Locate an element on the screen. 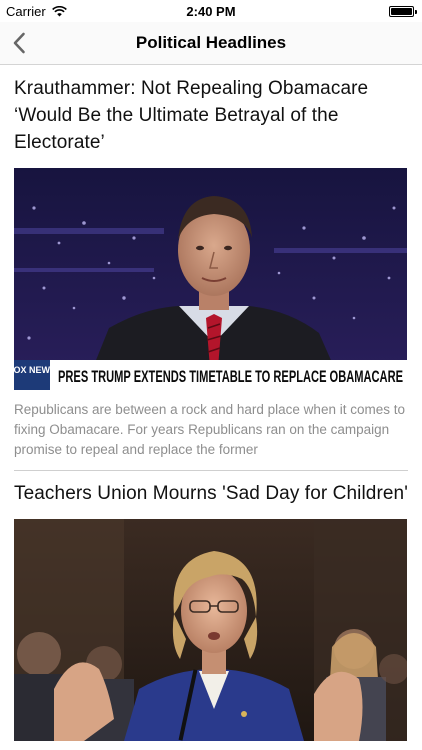 This screenshot has height=750, width=422. navigation-bar: Political Headlines is located at coordinates (211, 43).